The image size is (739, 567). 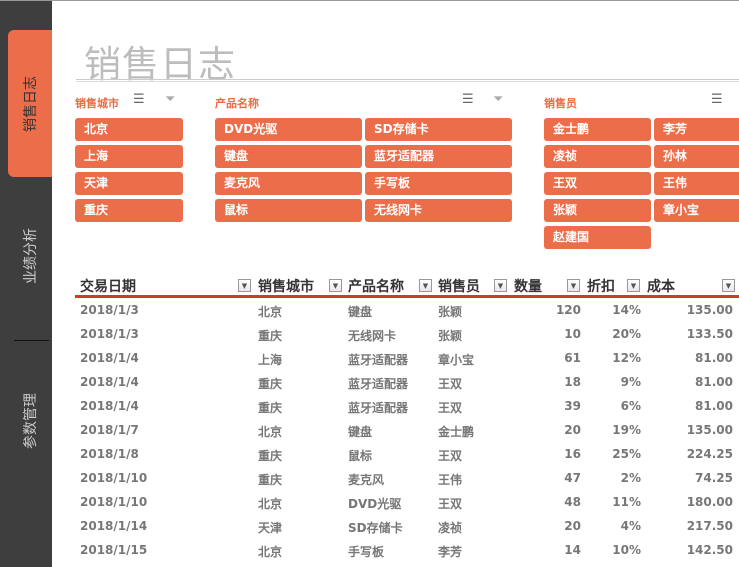 What do you see at coordinates (129, 129) in the screenshot?
I see `slicer-city-item: 北京` at bounding box center [129, 129].